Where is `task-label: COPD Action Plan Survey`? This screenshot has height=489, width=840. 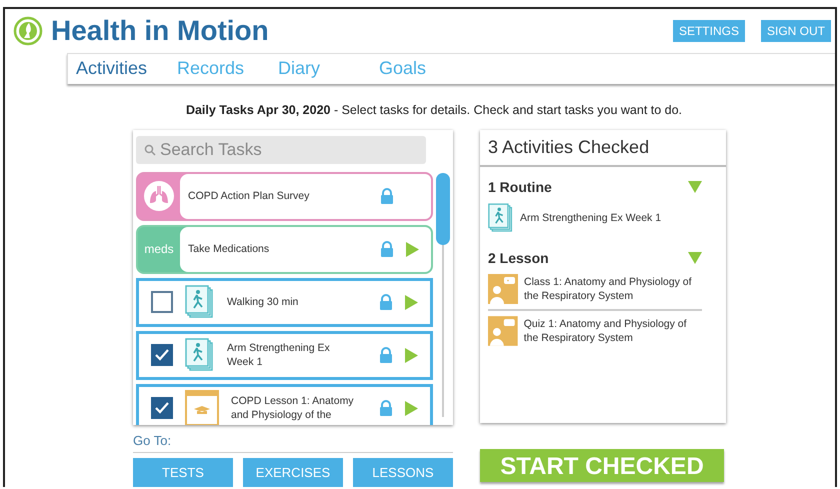
task-label: COPD Action Plan Survey is located at coordinates (249, 196).